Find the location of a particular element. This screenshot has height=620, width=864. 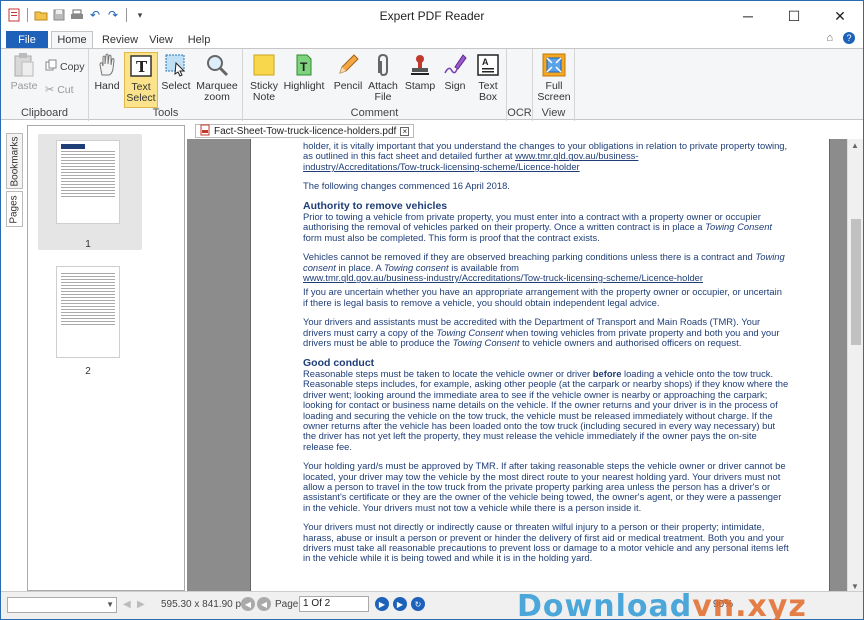

scroll-up-icon: ▲ is located at coordinates (855, 145).